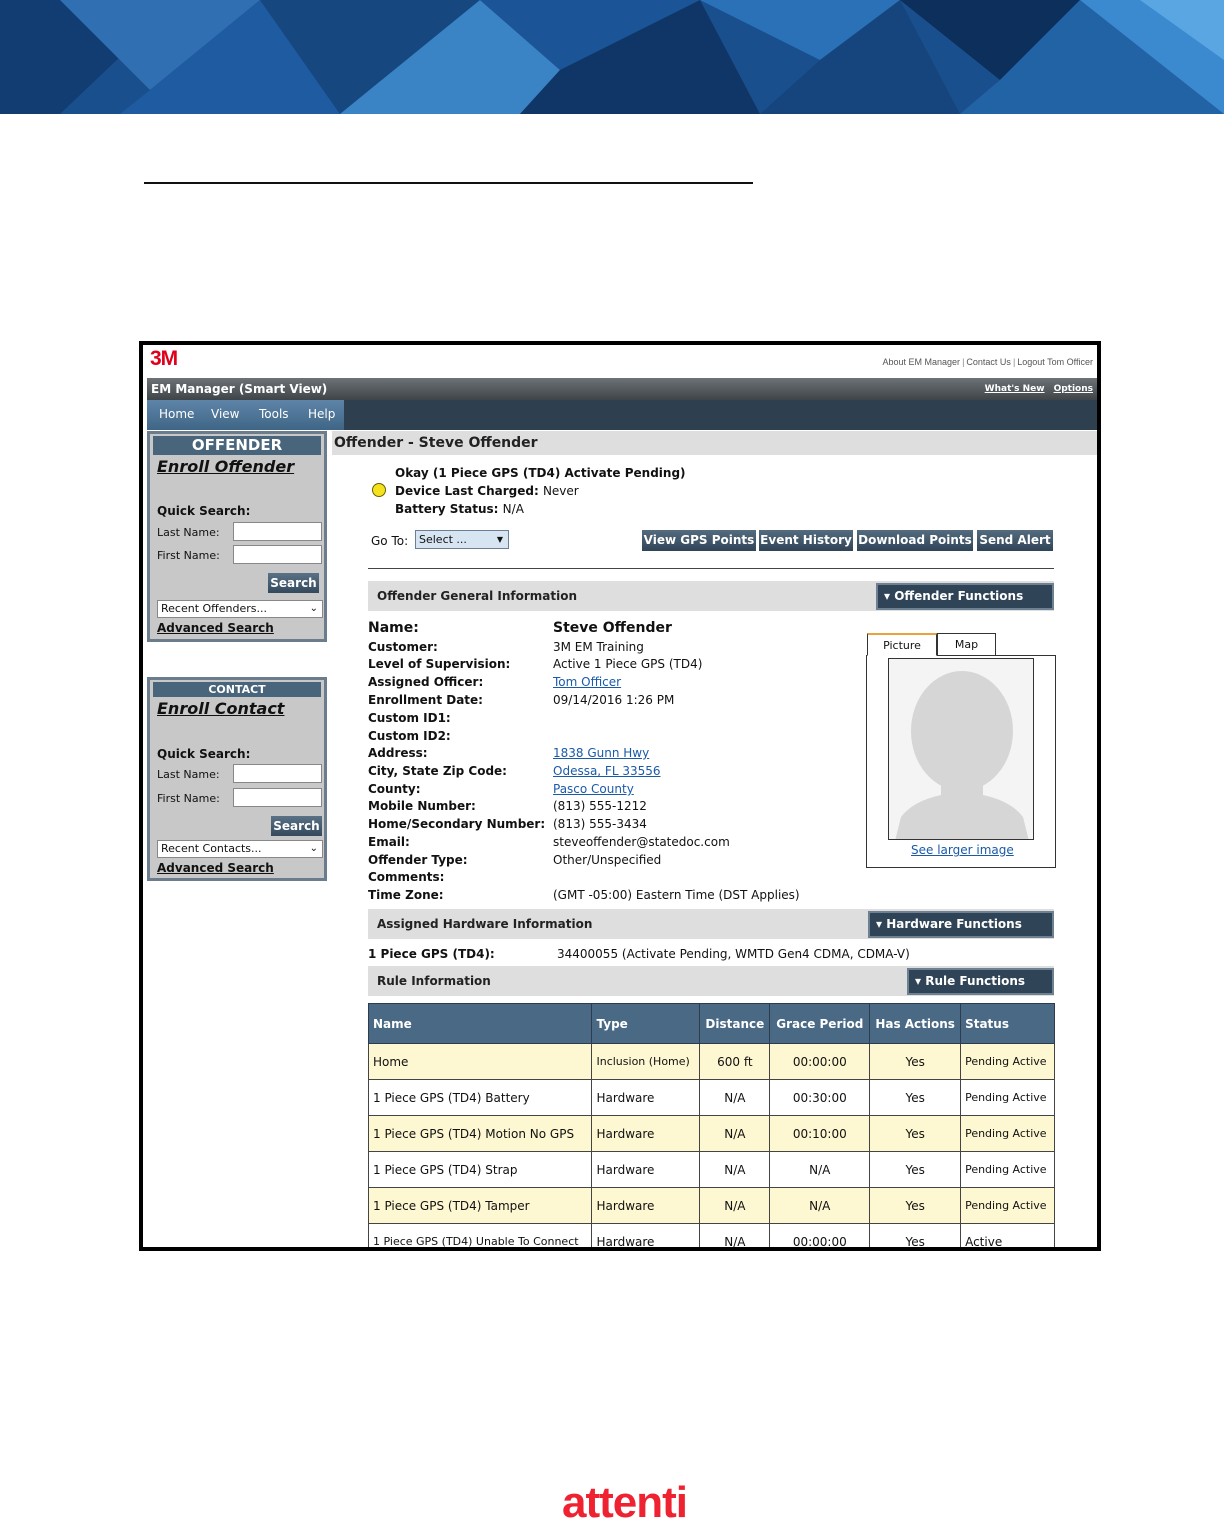 The height and width of the screenshot is (1528, 1224). I want to click on contact-advanced-search-link: Advanced Search, so click(215, 868).